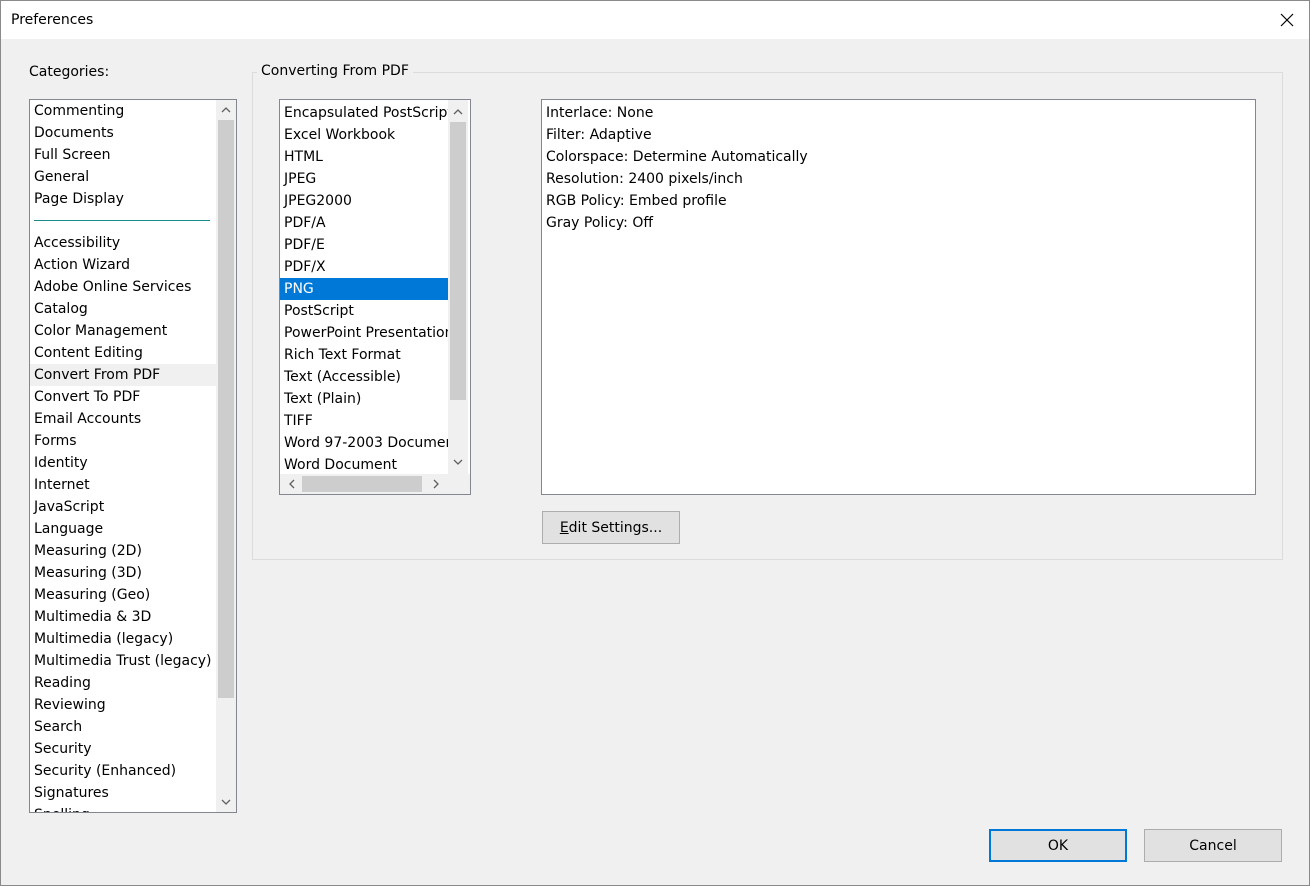 The height and width of the screenshot is (886, 1310). What do you see at coordinates (123, 507) in the screenshot?
I see `list-item-javascript: JavaScript` at bounding box center [123, 507].